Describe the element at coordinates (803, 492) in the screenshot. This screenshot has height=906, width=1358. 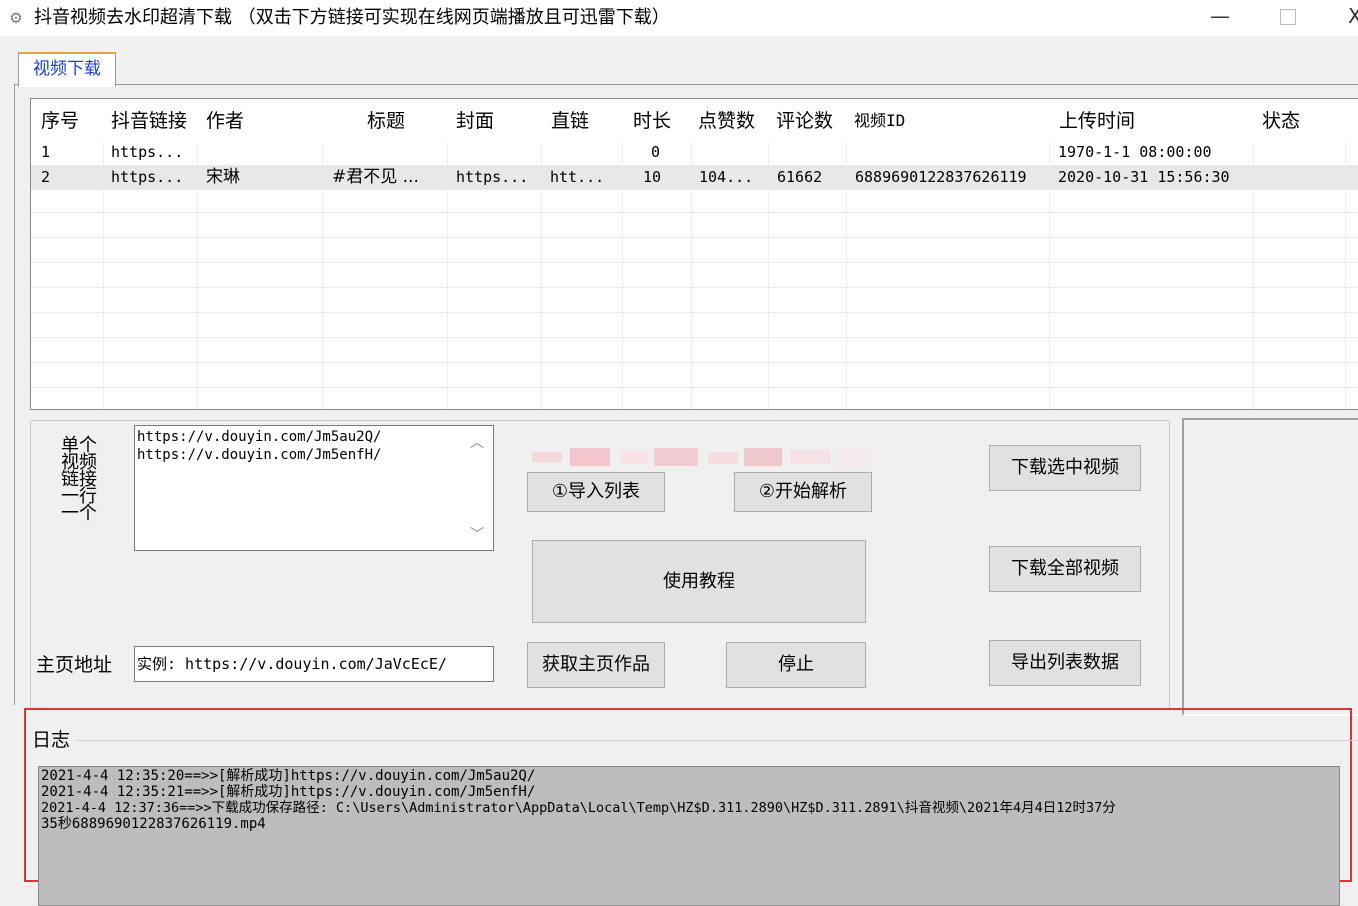
I see `start-parse-button: ②开始解析` at that location.